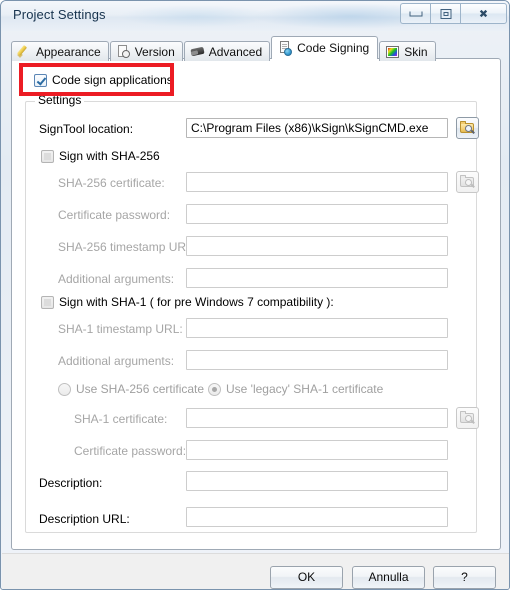 This screenshot has width=510, height=590. What do you see at coordinates (467, 418) in the screenshot?
I see `sha1-certificate-browse-button` at bounding box center [467, 418].